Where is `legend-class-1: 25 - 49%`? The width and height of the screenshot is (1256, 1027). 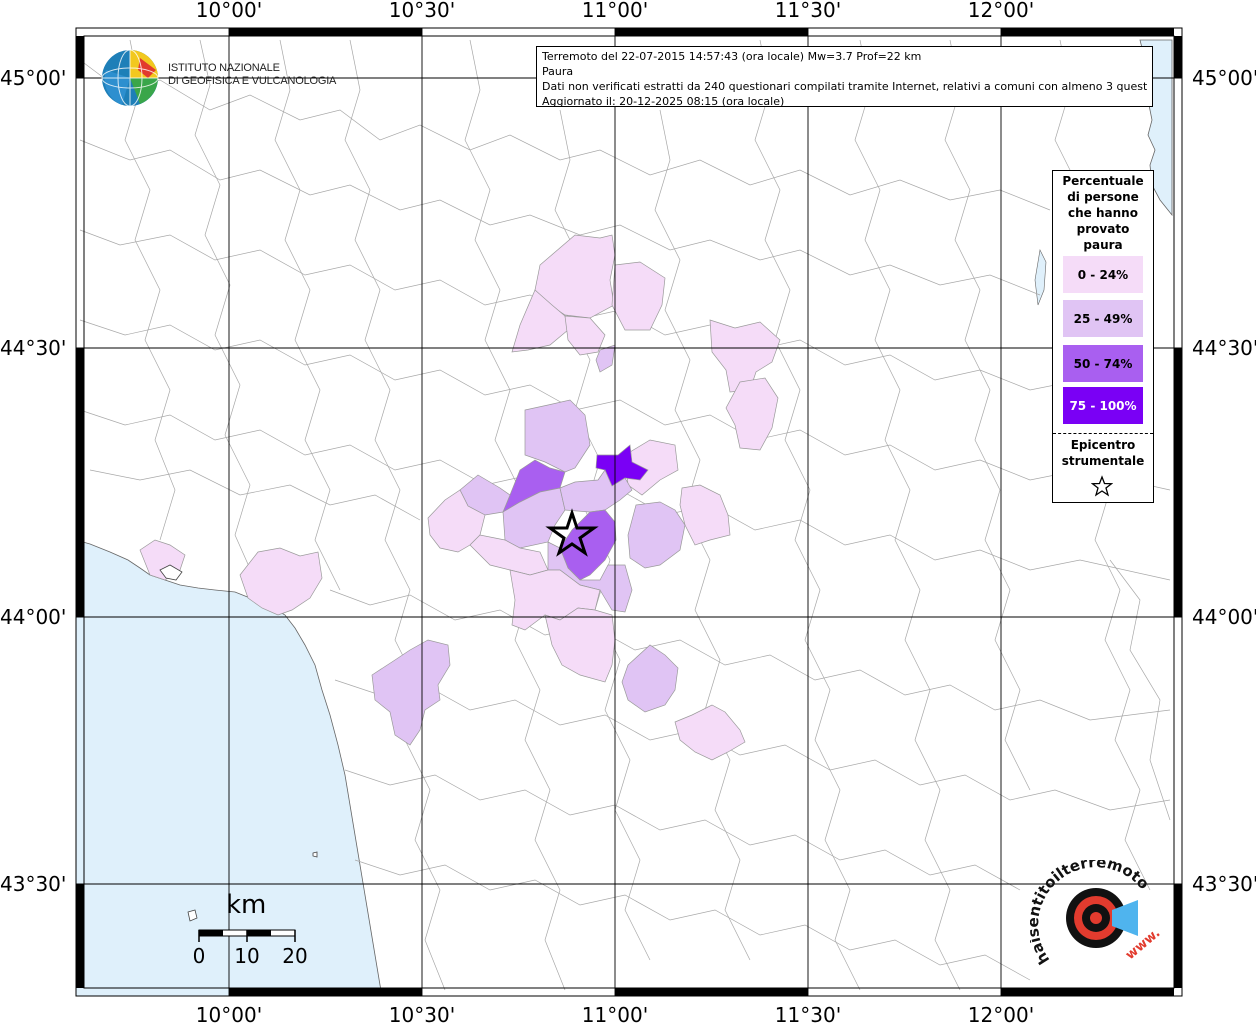
legend-class-1: 25 - 49% is located at coordinates (1103, 318).